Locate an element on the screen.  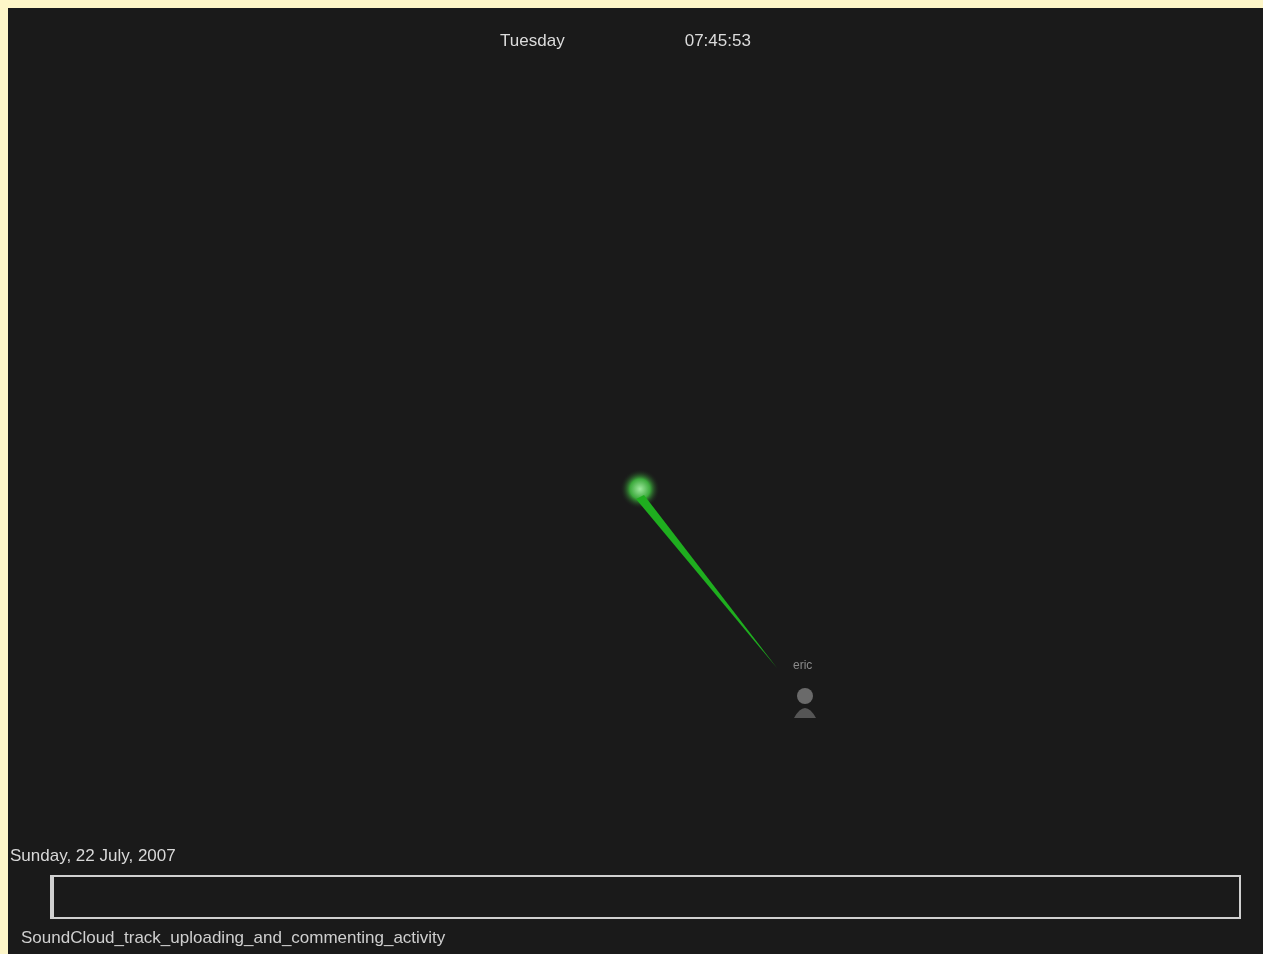
file-node is located at coordinates (640, 488).